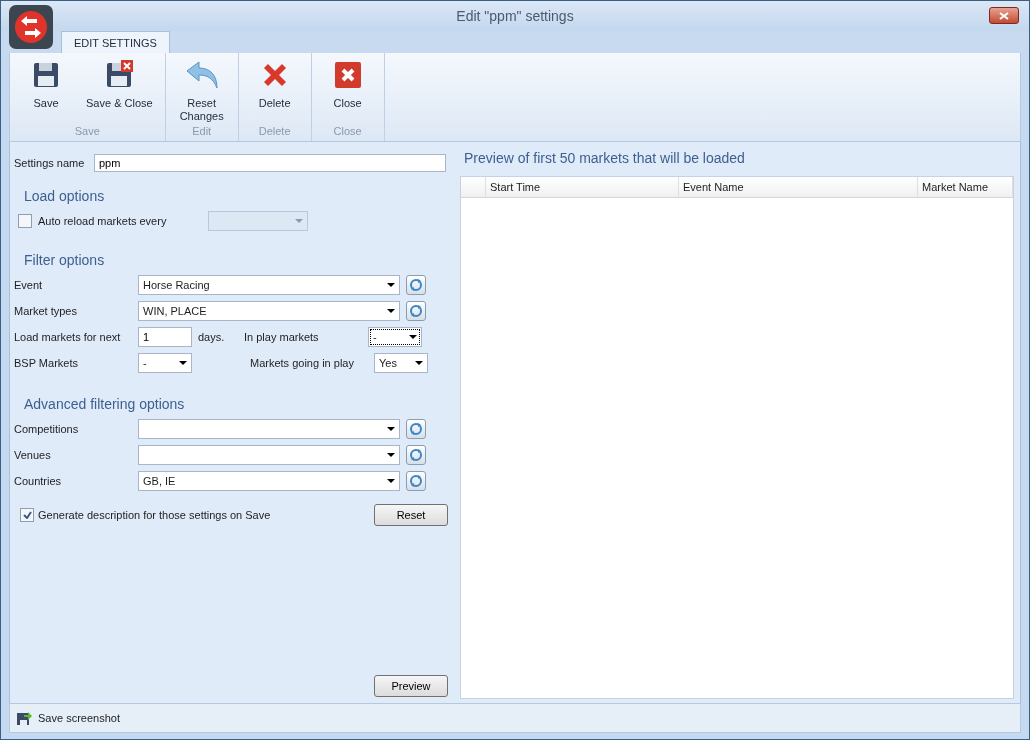 Image resolution: width=1030 pixels, height=740 pixels. Describe the element at coordinates (965, 187) in the screenshot. I see `column-header: Market Name` at that location.